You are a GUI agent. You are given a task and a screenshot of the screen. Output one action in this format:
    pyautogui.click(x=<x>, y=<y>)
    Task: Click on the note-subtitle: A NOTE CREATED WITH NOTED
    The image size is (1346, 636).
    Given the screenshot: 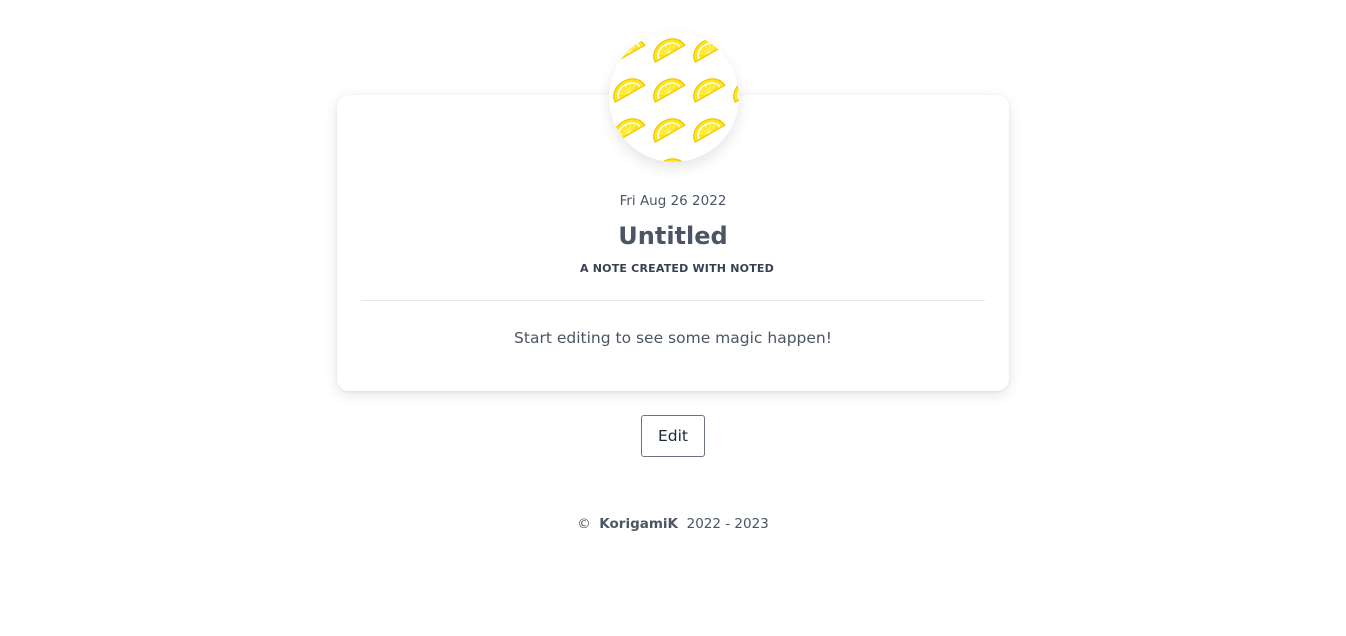 What is the action you would take?
    pyautogui.click(x=677, y=268)
    